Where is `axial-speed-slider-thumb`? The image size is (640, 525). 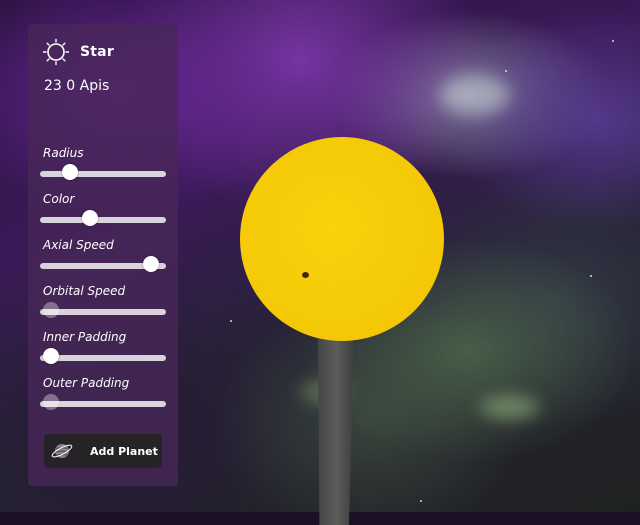
axial-speed-slider-thumb is located at coordinates (151, 264).